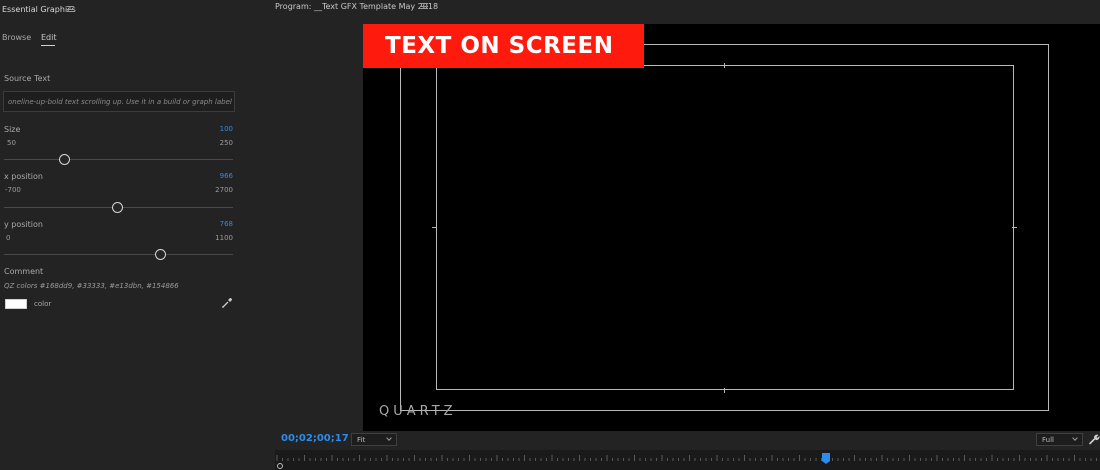 This screenshot has width=1100, height=470. I want to click on source-text-label: Source Text, so click(27, 78).